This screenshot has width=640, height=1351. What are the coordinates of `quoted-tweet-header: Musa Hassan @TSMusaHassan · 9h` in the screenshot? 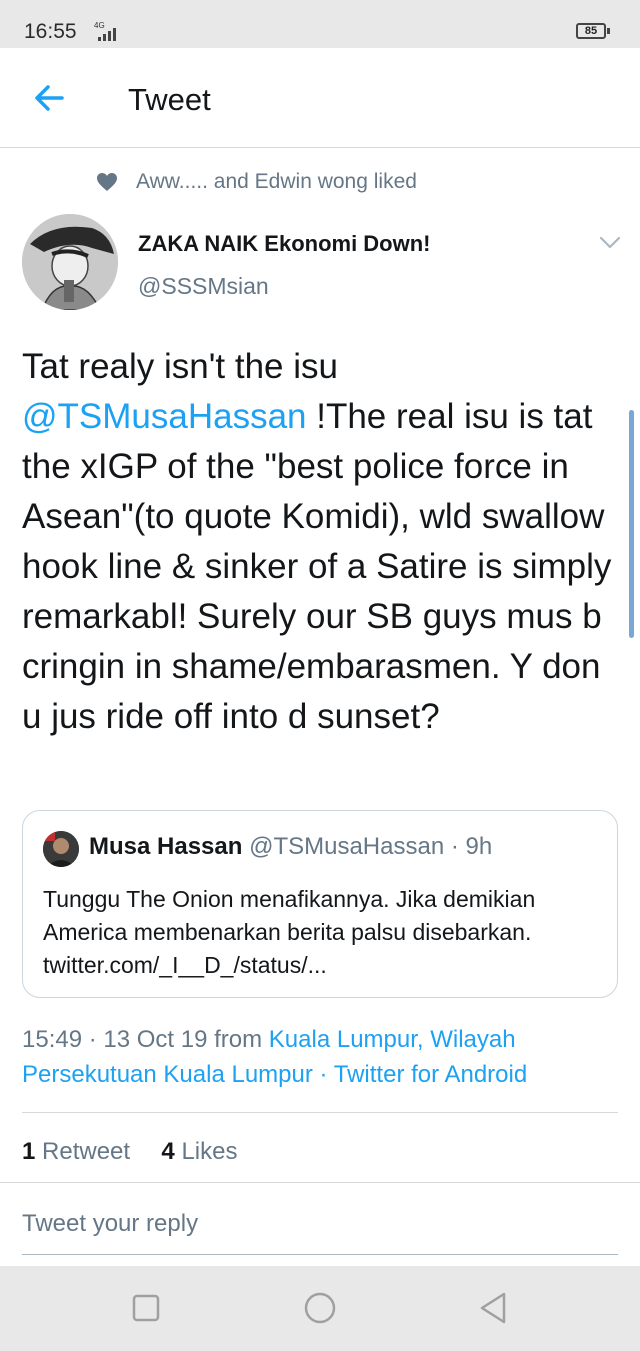 It's located at (290, 847).